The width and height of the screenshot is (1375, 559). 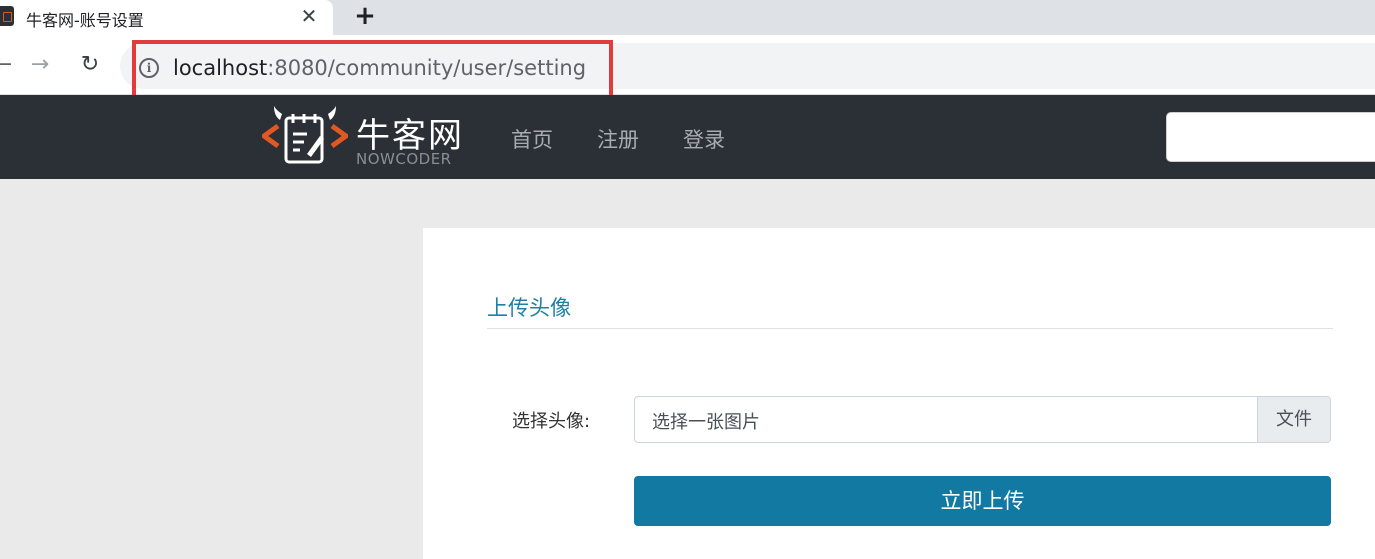 I want to click on forward-arrow-icon: →, so click(x=40, y=65).